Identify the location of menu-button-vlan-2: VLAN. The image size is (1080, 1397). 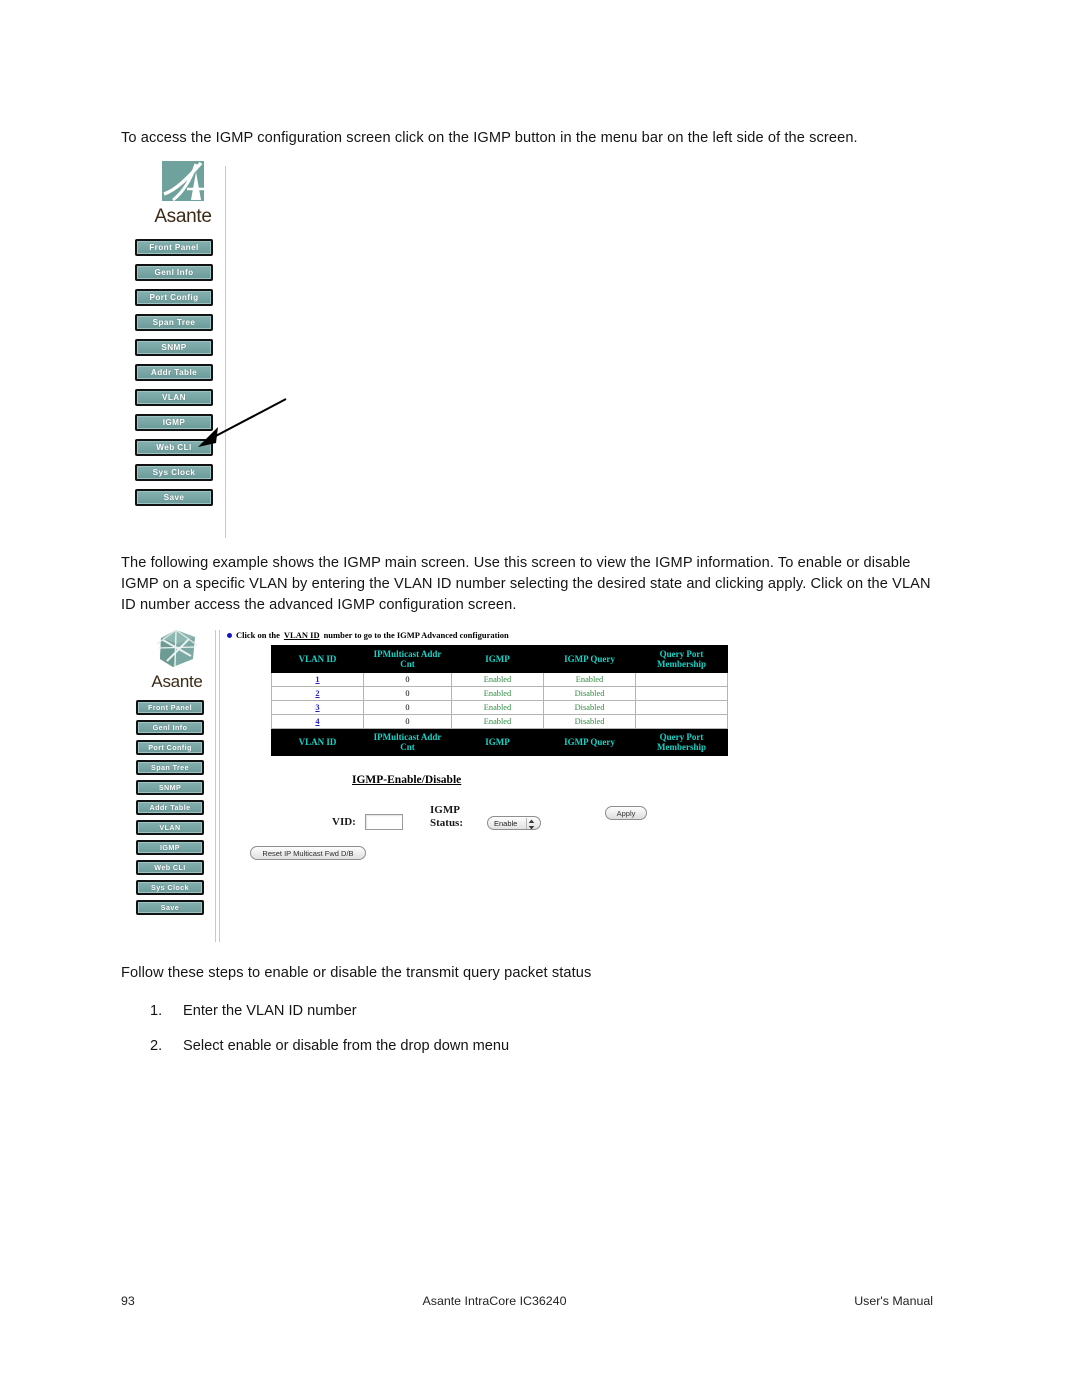
(170, 827).